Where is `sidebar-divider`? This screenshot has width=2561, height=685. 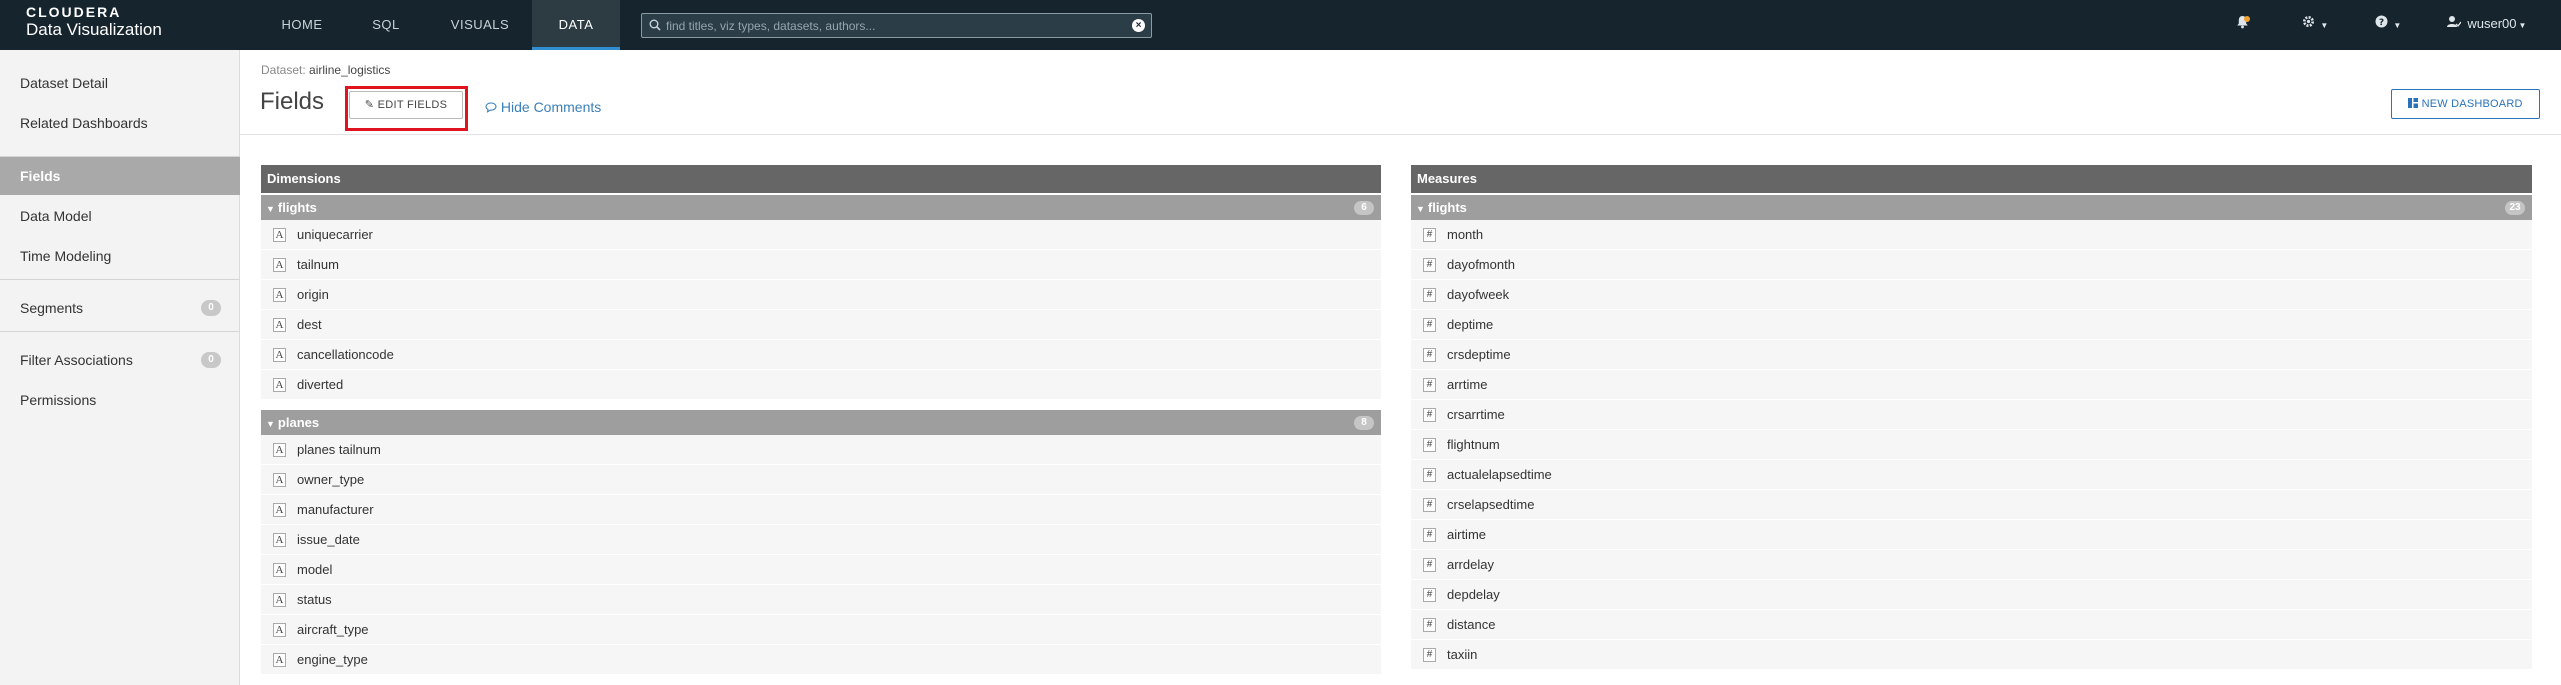
sidebar-divider is located at coordinates (120, 331).